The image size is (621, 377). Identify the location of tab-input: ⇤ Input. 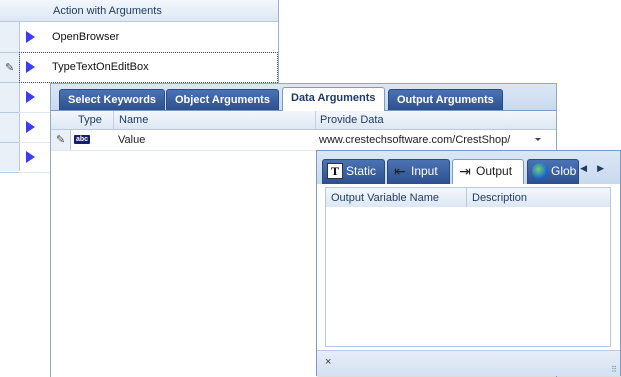
(418, 171).